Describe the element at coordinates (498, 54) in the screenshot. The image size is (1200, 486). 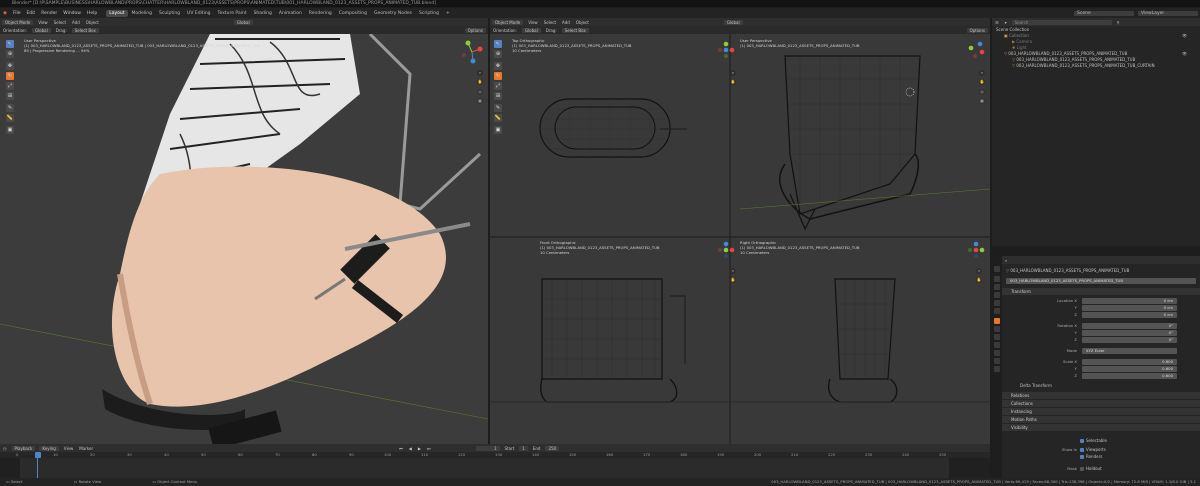
I see `right-cursor-tool-icon: ⊕` at that location.